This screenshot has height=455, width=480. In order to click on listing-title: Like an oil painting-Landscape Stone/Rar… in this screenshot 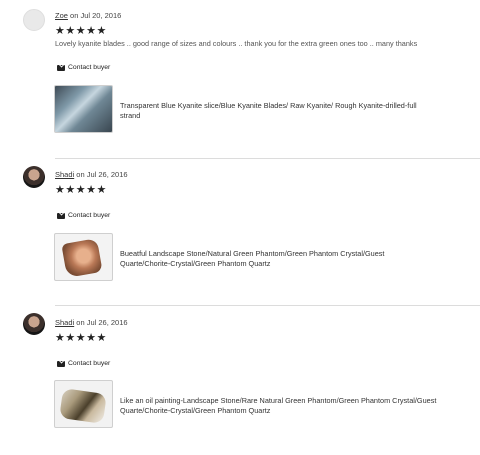, I will do `click(278, 406)`.